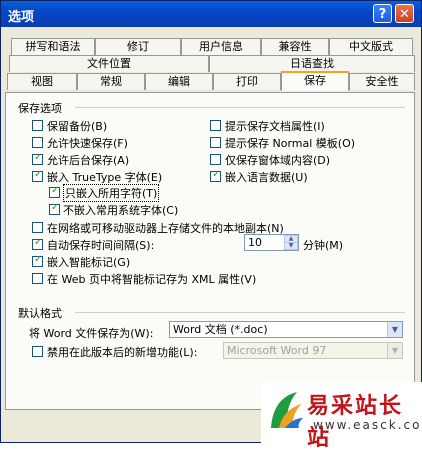 The height and width of the screenshot is (452, 422). What do you see at coordinates (341, 416) in the screenshot?
I see `watermark-overlay: 易采站长站 www.easck.com` at bounding box center [341, 416].